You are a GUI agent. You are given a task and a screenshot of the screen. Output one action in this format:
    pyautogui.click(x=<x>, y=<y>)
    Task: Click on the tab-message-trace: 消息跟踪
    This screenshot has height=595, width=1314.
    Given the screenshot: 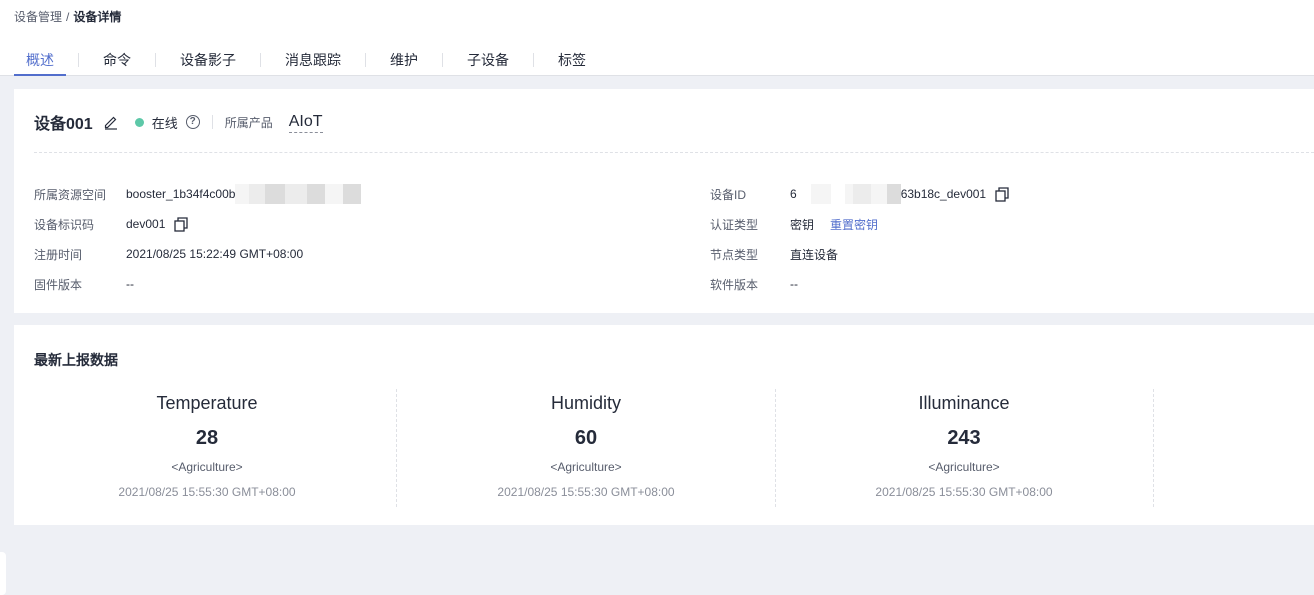 What is the action you would take?
    pyautogui.click(x=313, y=60)
    